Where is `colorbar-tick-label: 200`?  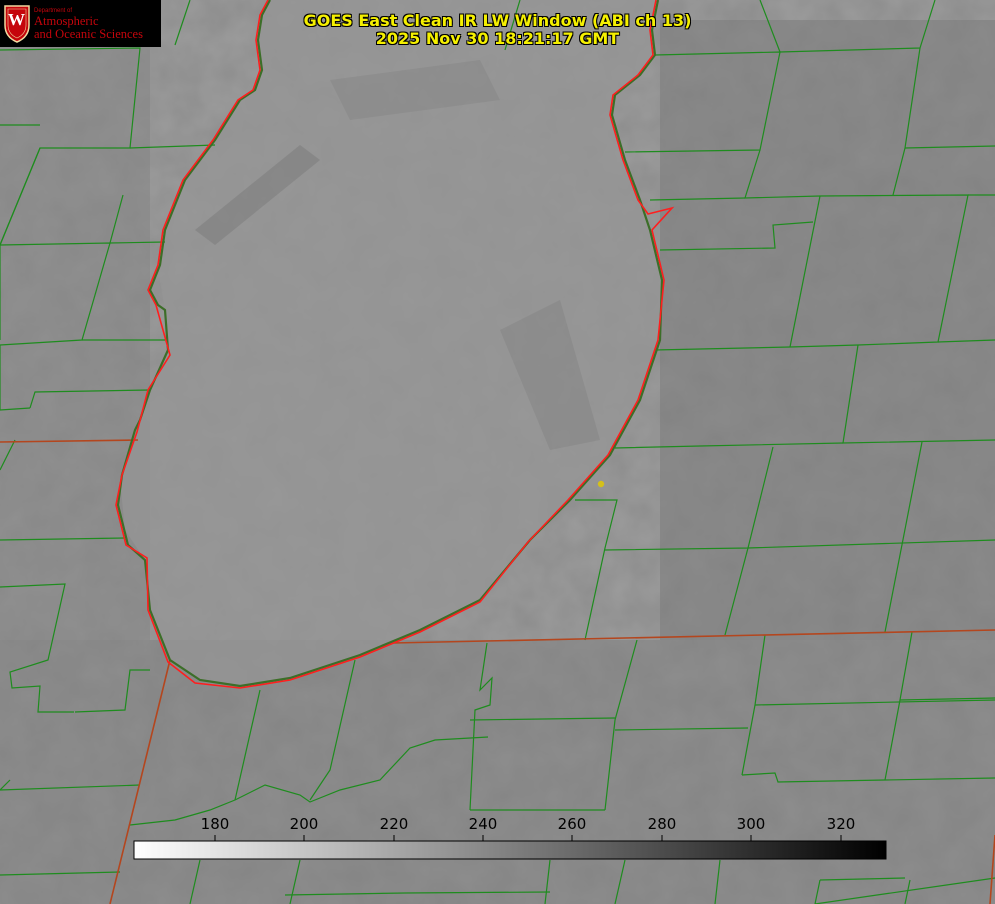 colorbar-tick-label: 200 is located at coordinates (304, 824).